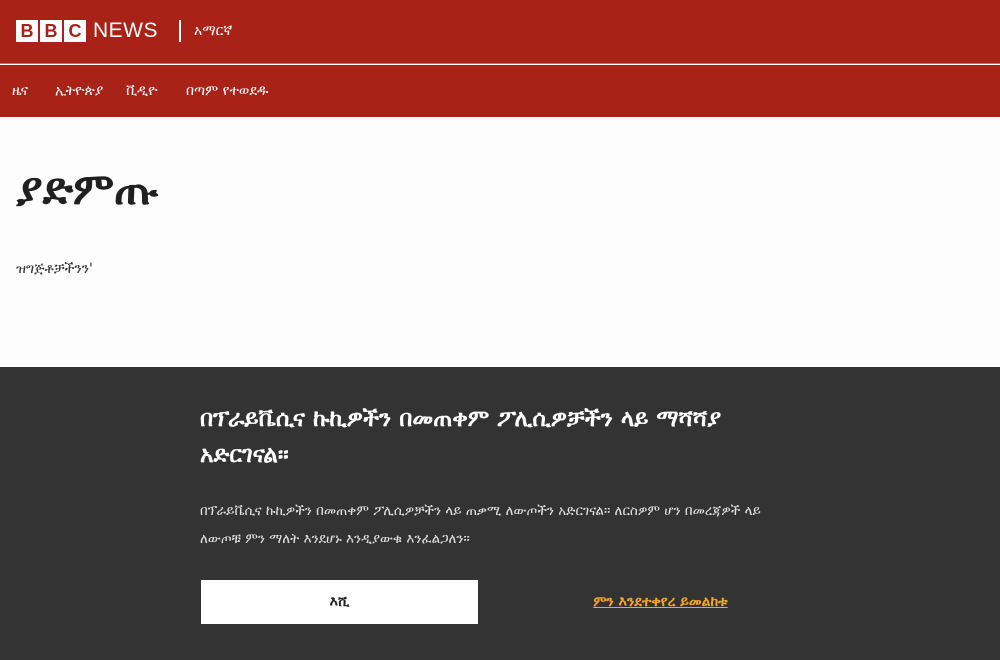 The height and width of the screenshot is (660, 1000). What do you see at coordinates (227, 91) in the screenshot?
I see `nav-item-most-read: በጣም የተወደዱ` at bounding box center [227, 91].